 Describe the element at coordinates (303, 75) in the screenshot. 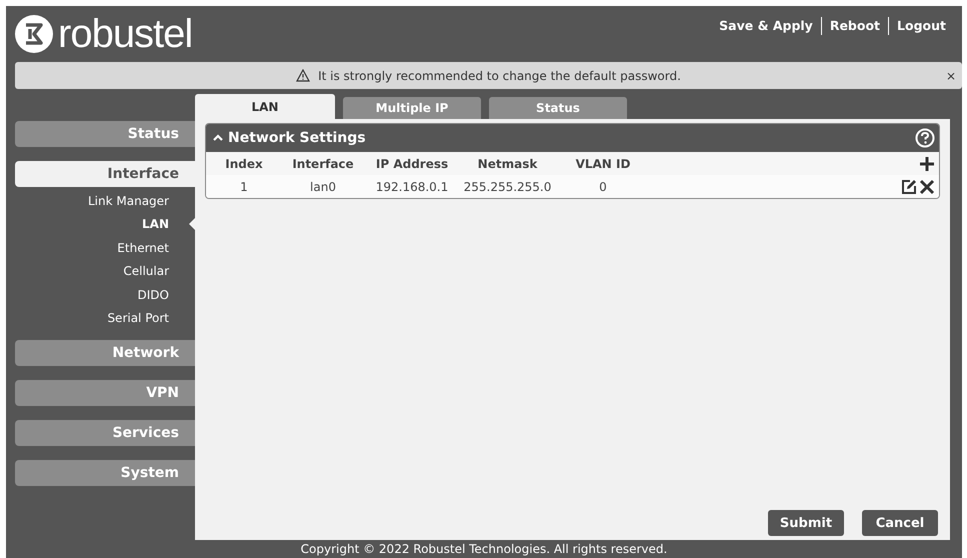

I see `warning-icon` at that location.